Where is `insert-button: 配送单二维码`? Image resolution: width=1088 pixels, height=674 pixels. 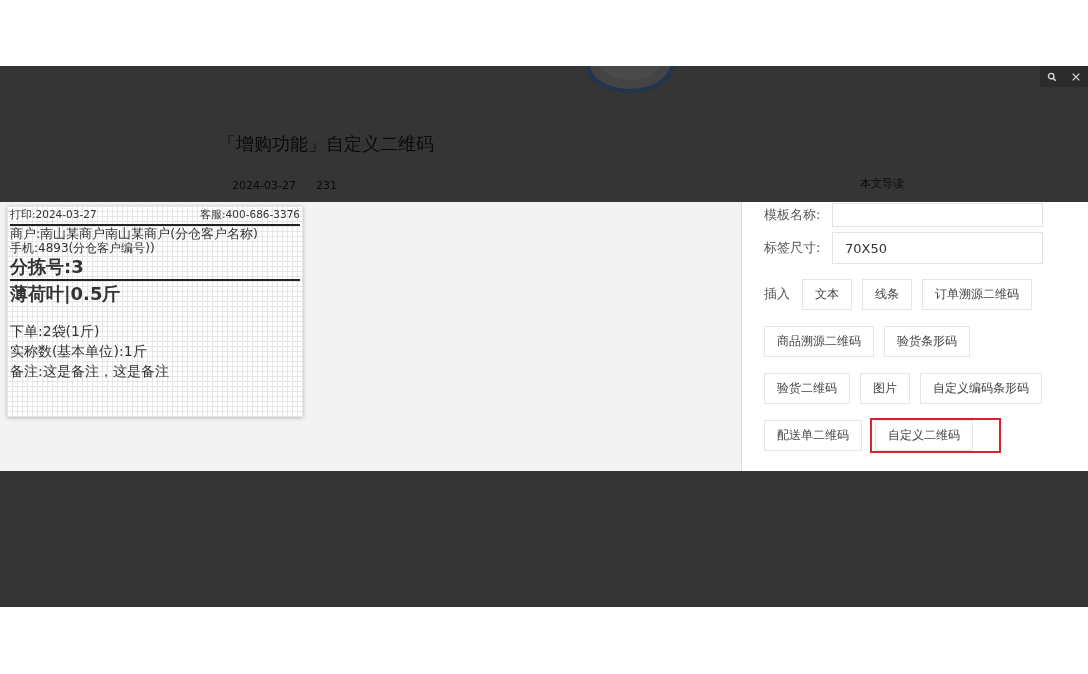
insert-button: 配送单二维码 is located at coordinates (813, 435).